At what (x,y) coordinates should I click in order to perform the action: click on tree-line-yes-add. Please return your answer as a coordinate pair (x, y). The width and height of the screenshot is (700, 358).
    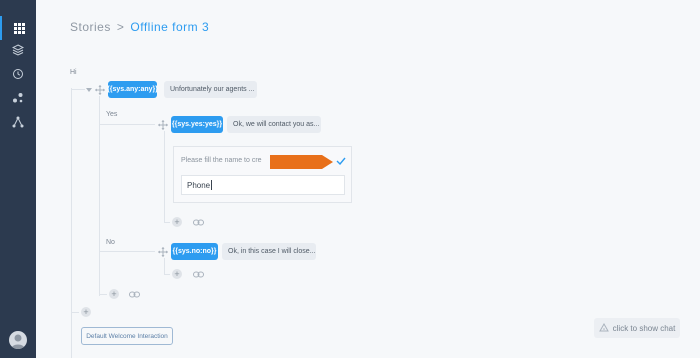
    Looking at the image, I should click on (167, 222).